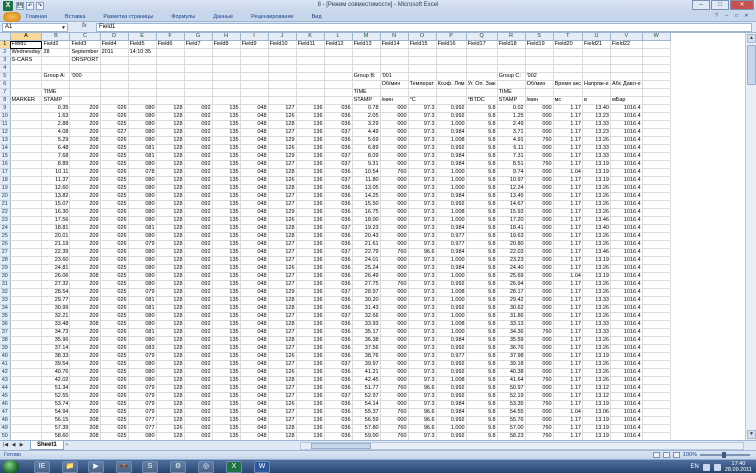  I want to click on cell: 31.86, so click(511, 316).